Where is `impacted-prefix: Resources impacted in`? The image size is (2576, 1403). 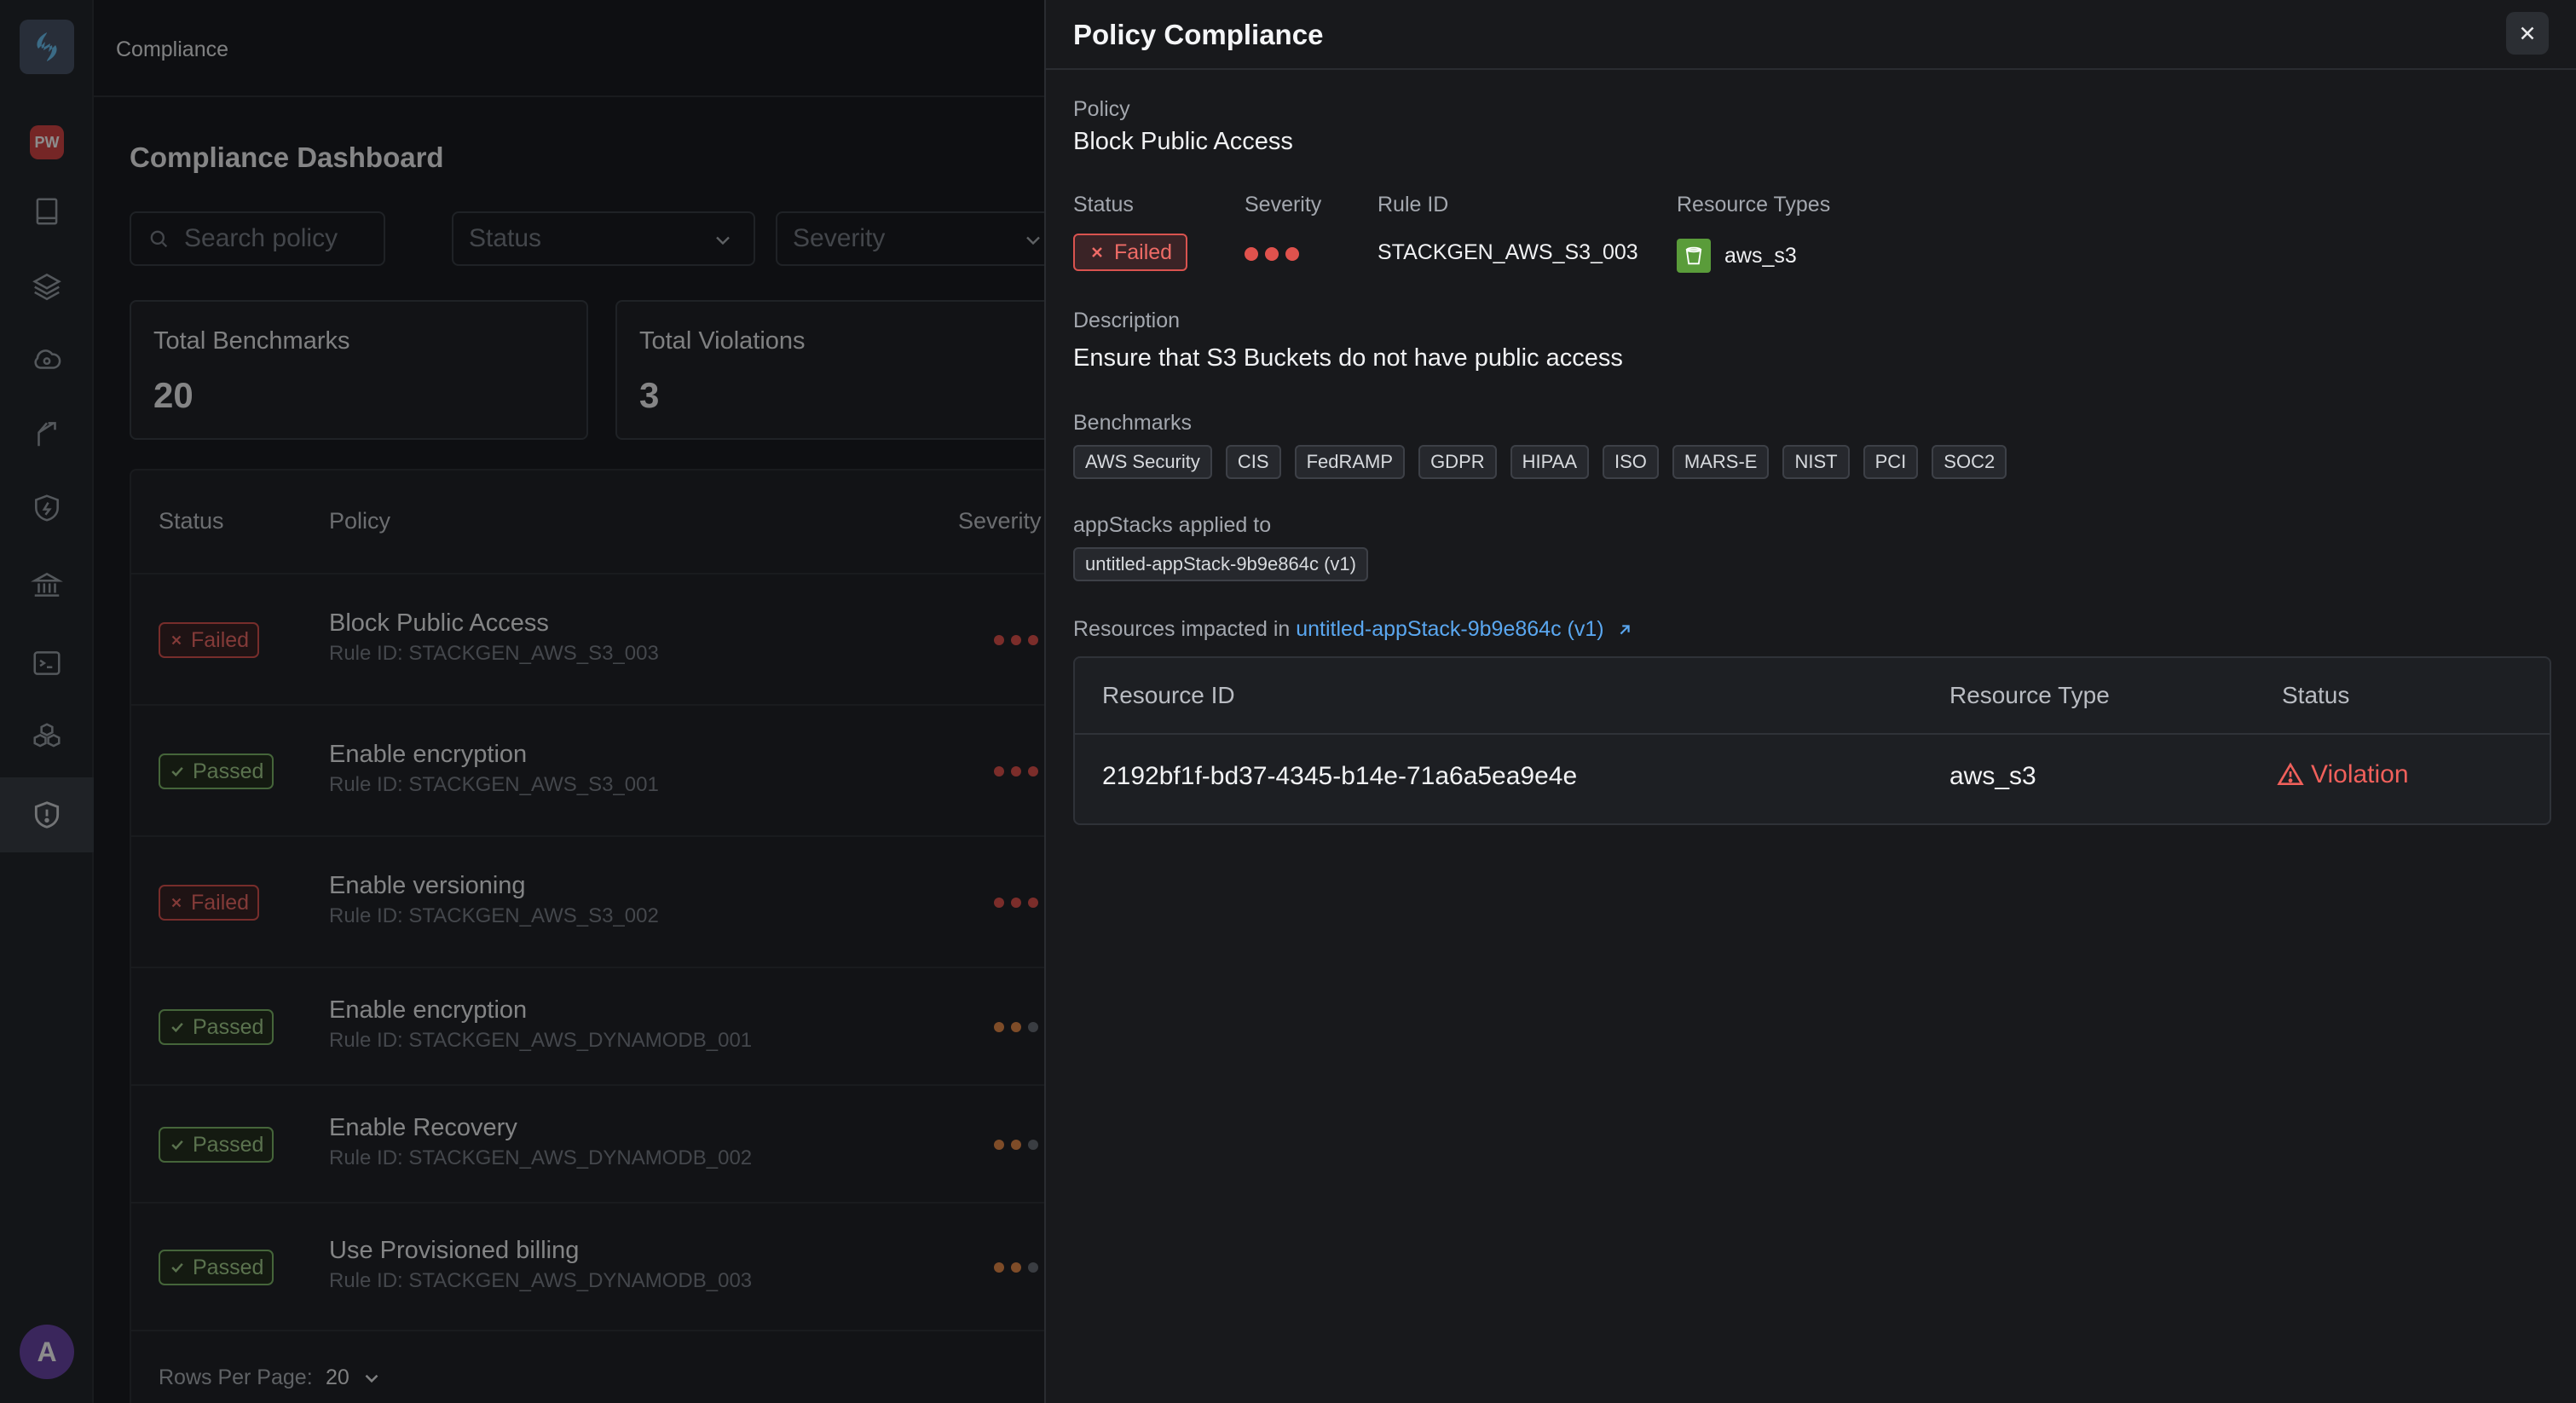
impacted-prefix: Resources impacted in is located at coordinates (1182, 629).